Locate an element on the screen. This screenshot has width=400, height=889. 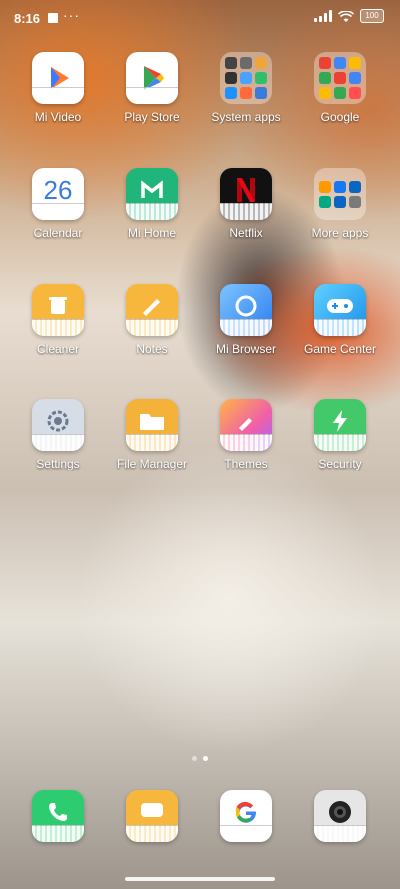
app-settings: Settings is located at coordinates (58, 435).